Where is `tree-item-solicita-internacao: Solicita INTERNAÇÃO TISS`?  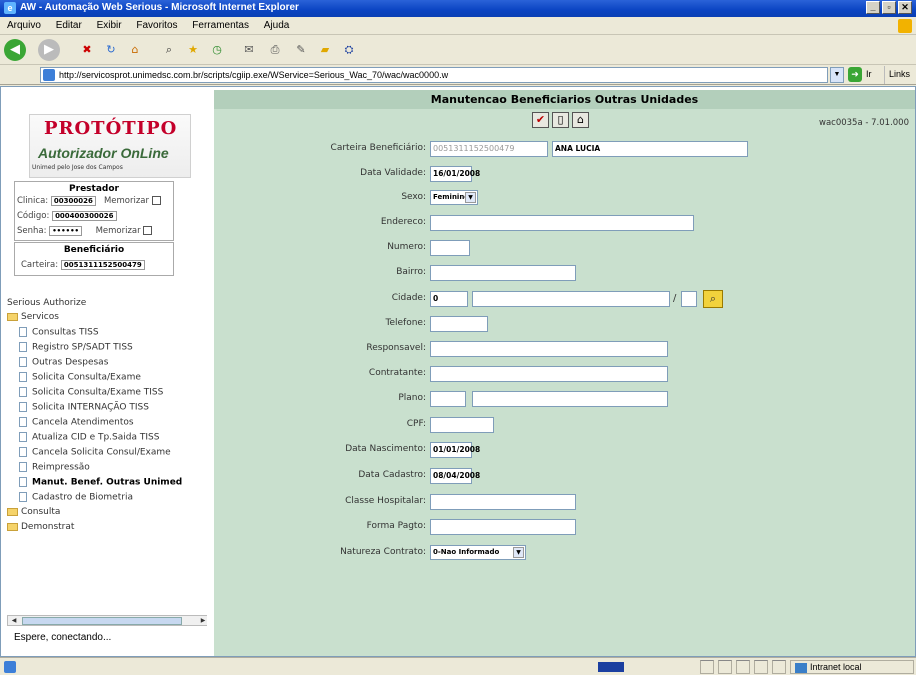 tree-item-solicita-internacao: Solicita INTERNAÇÃO TISS is located at coordinates (84, 407).